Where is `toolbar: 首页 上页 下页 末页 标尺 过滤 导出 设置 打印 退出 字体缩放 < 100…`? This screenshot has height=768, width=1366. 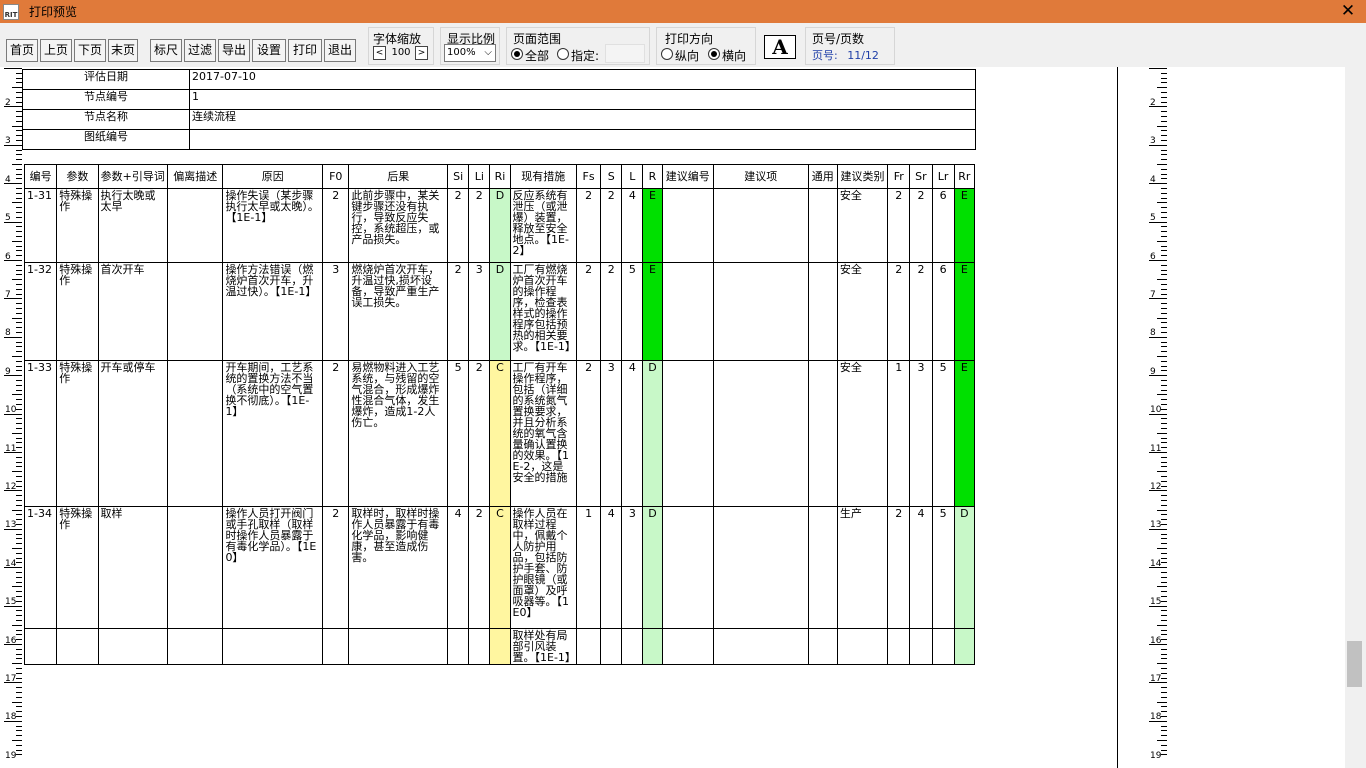
toolbar: 首页 上页 下页 末页 标尺 过滤 导出 设置 打印 退出 字体缩放 < 100… is located at coordinates (683, 45).